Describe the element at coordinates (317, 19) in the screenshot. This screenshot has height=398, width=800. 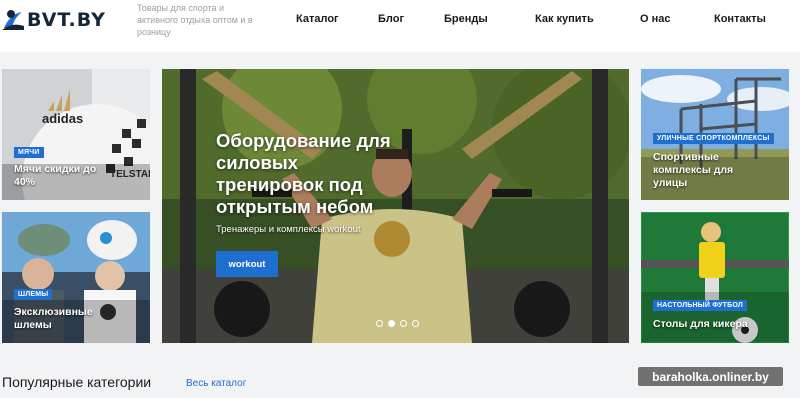
I see `nav-catalog: Каталог` at that location.